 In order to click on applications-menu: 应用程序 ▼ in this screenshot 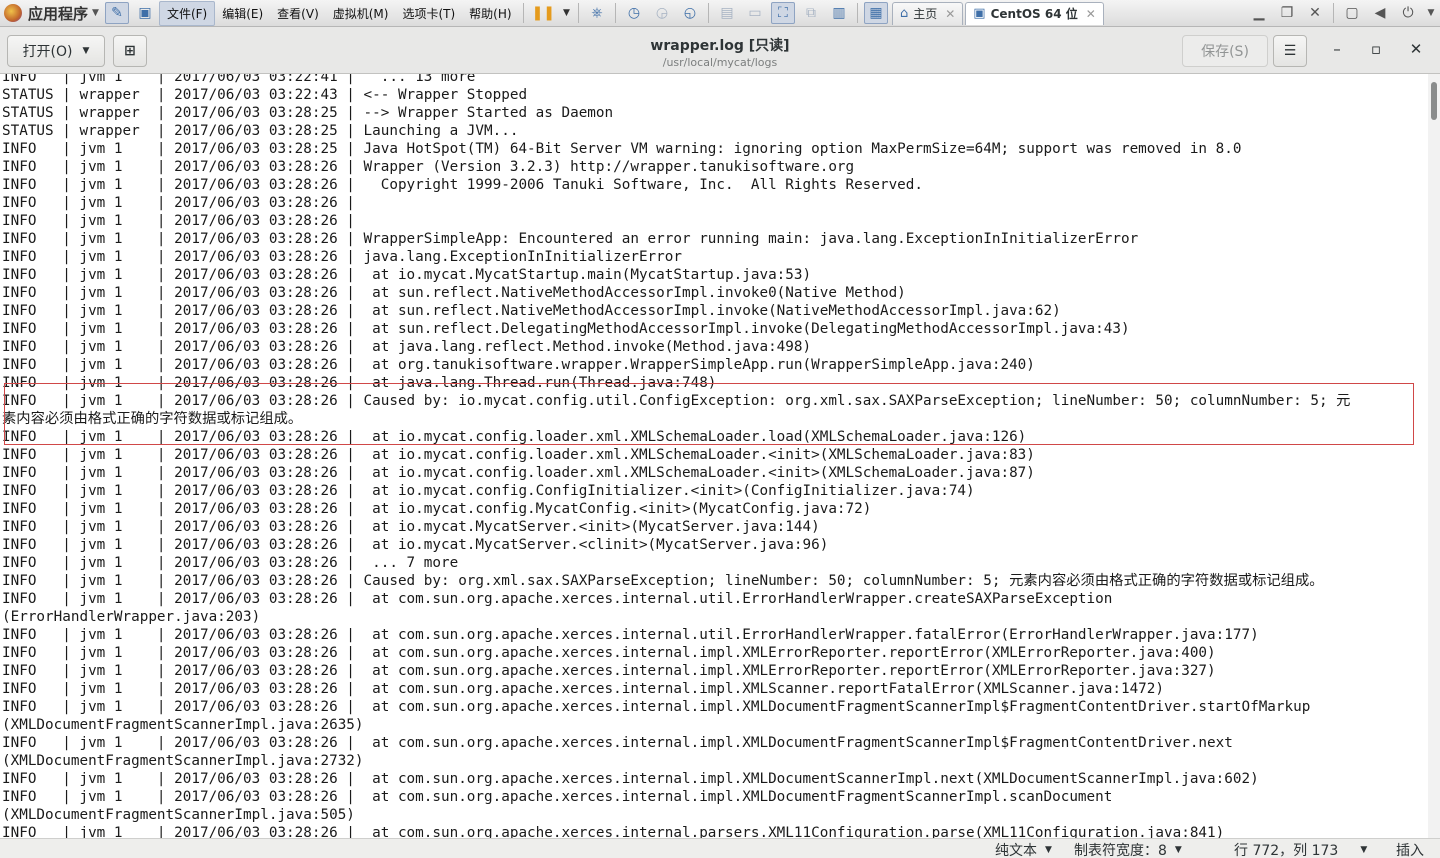, I will do `click(51, 13)`.